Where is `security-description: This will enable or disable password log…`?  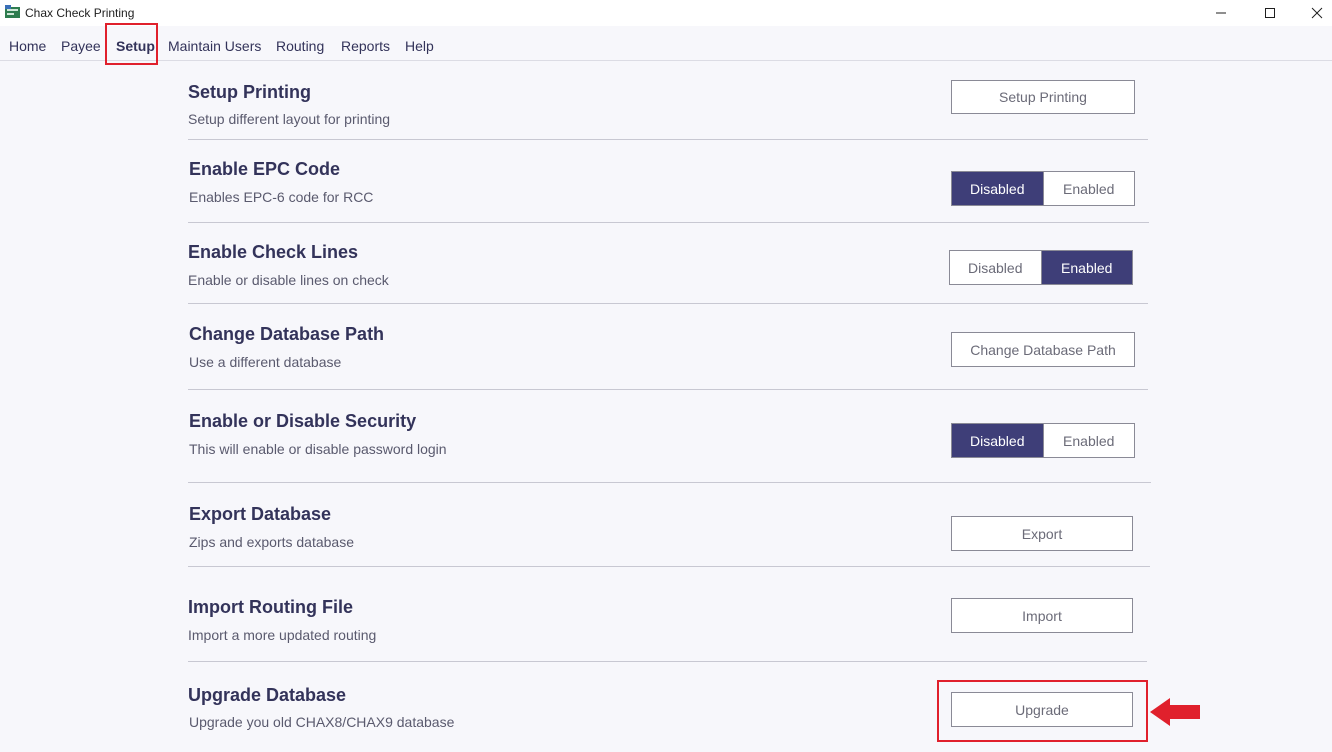 security-description: This will enable or disable password log… is located at coordinates (318, 449).